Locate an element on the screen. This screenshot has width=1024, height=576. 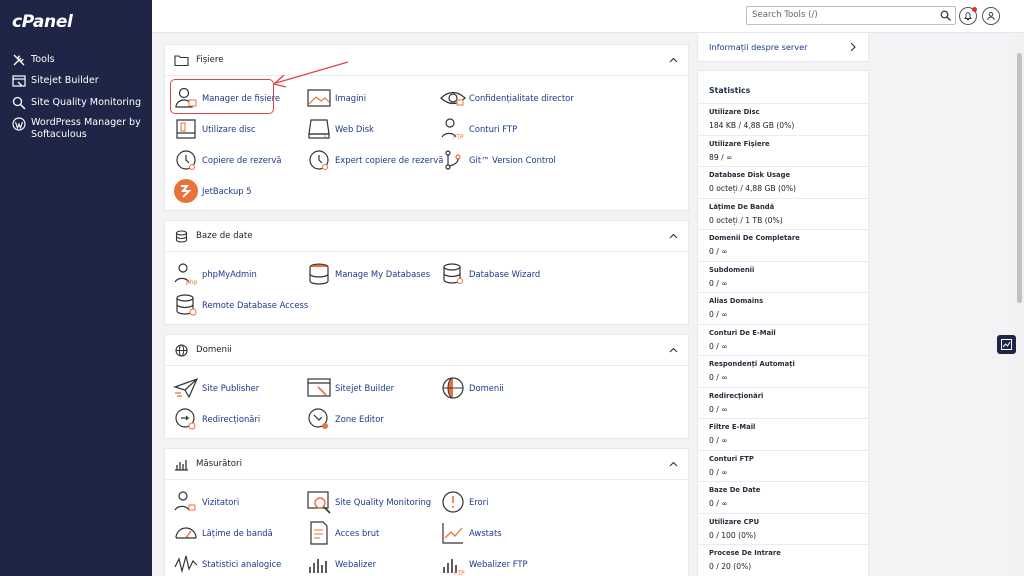
search-input: Search Tools (/) is located at coordinates (851, 15).